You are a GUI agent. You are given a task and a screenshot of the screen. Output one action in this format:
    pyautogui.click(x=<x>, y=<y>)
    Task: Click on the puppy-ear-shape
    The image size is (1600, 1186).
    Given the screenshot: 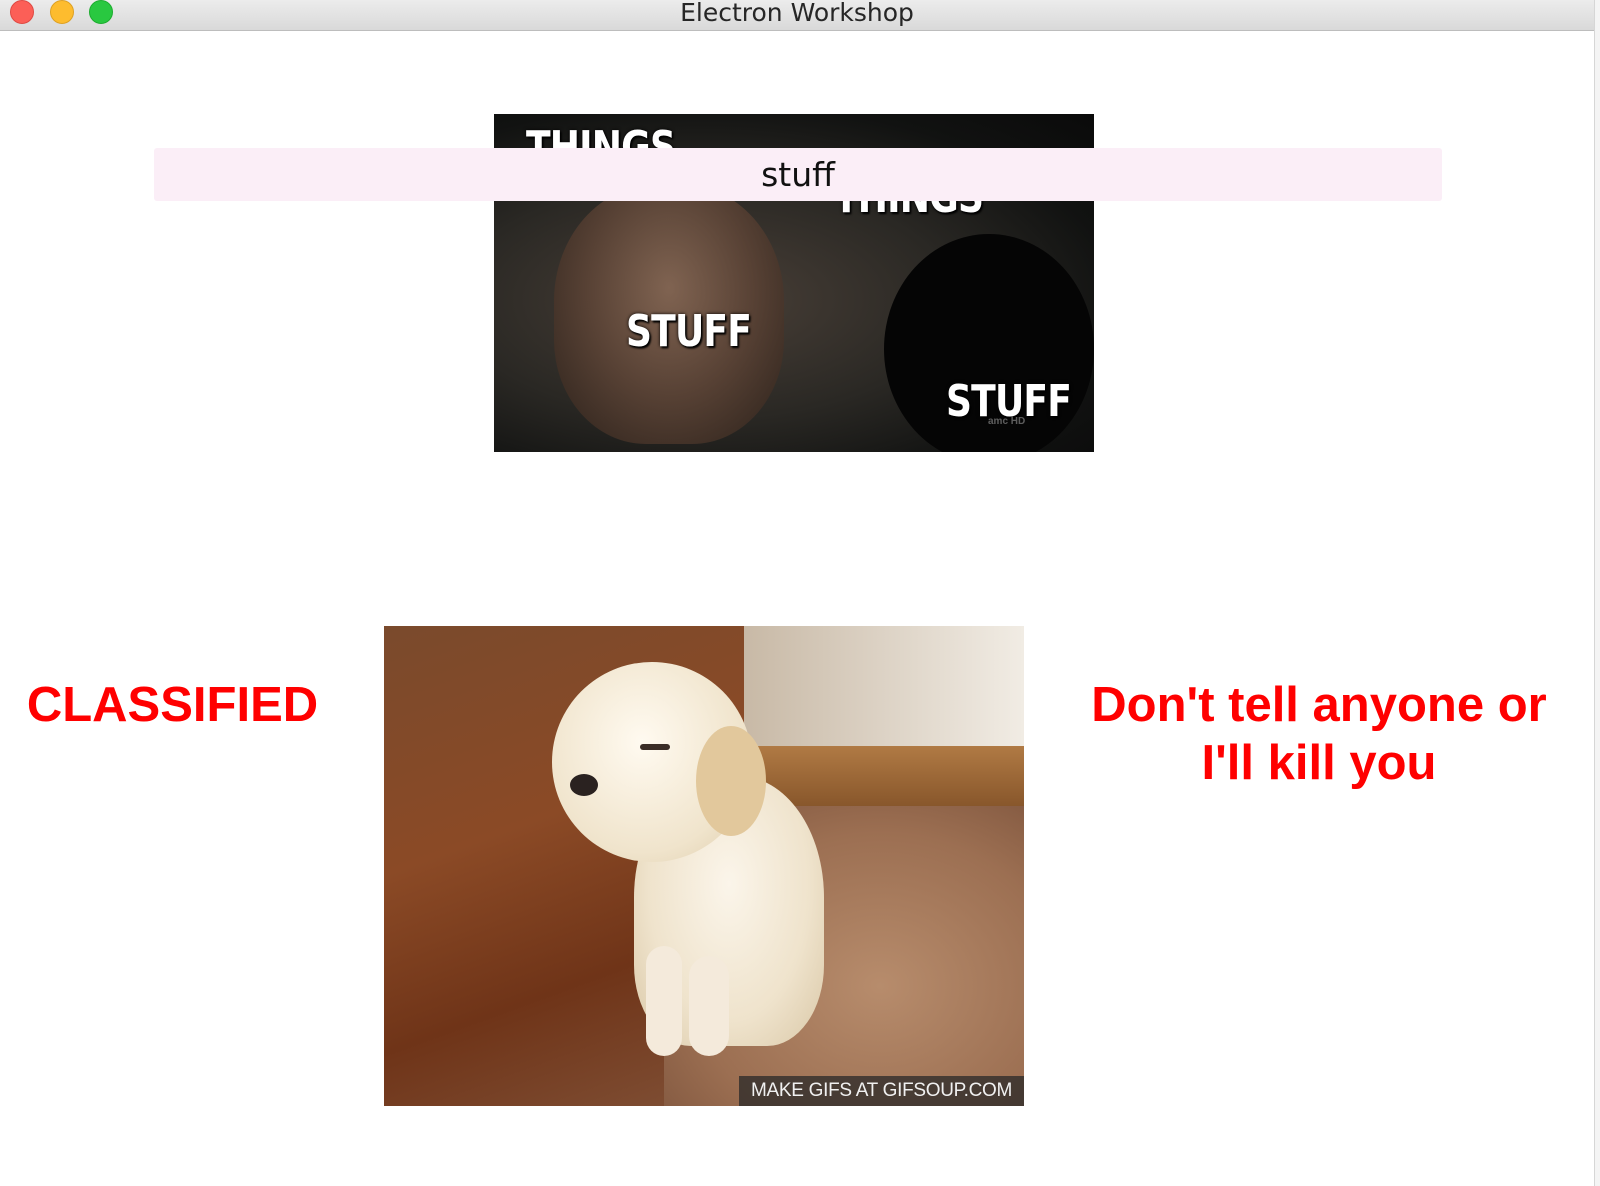 What is the action you would take?
    pyautogui.click(x=731, y=781)
    